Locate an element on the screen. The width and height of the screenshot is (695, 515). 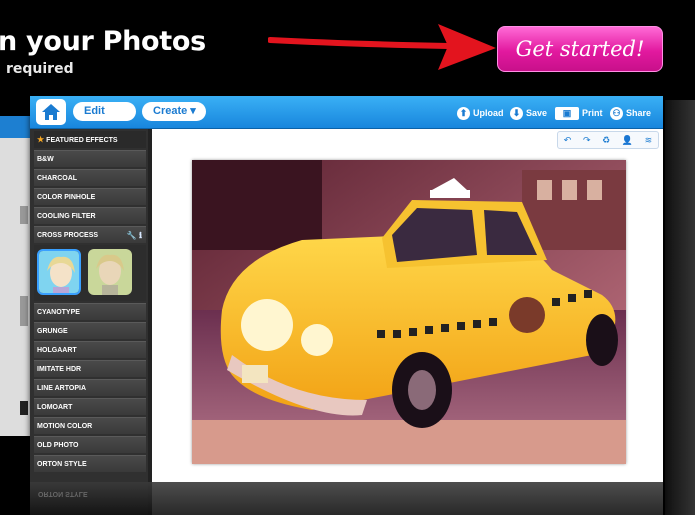
featured-label: FEATURED EFFECTS is located at coordinates (82, 140).